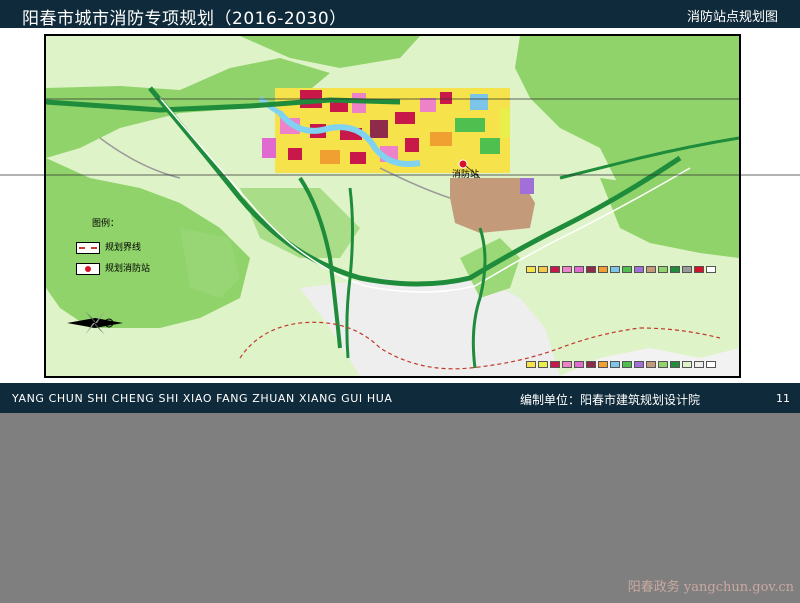 The height and width of the screenshot is (603, 800). What do you see at coordinates (184, 19) in the screenshot?
I see `page-title: 阳春市城市消防专项规划（2016-2030）` at bounding box center [184, 19].